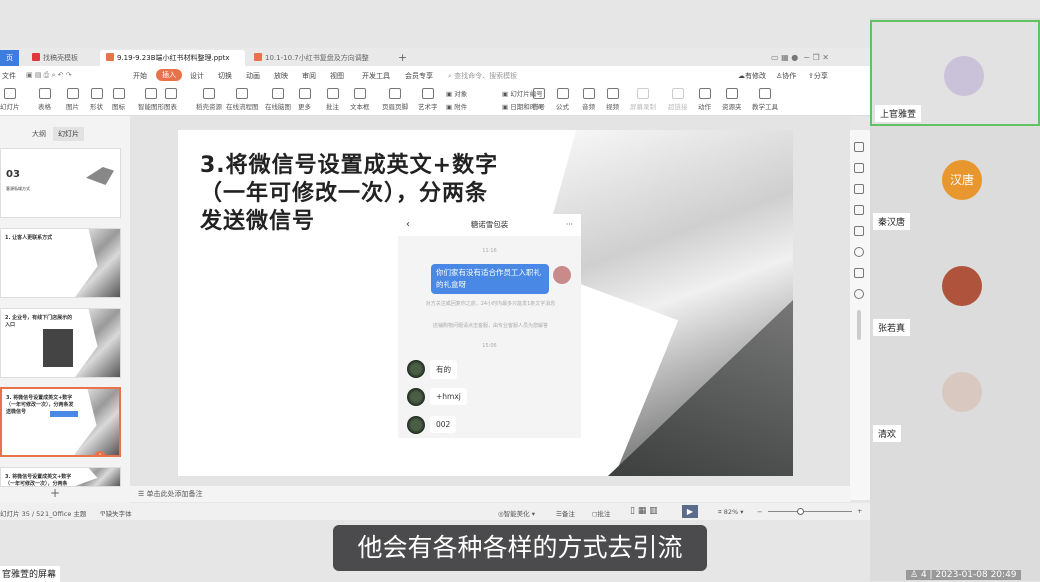  Describe the element at coordinates (752, 76) in the screenshot. I see `modified-button: ☁有修改` at that location.